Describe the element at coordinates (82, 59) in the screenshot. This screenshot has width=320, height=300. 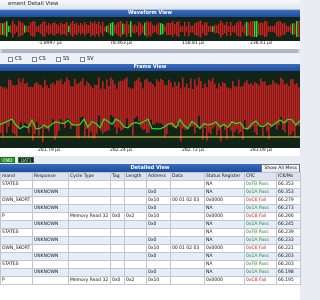
I see `filter-sv-checkbox` at that location.